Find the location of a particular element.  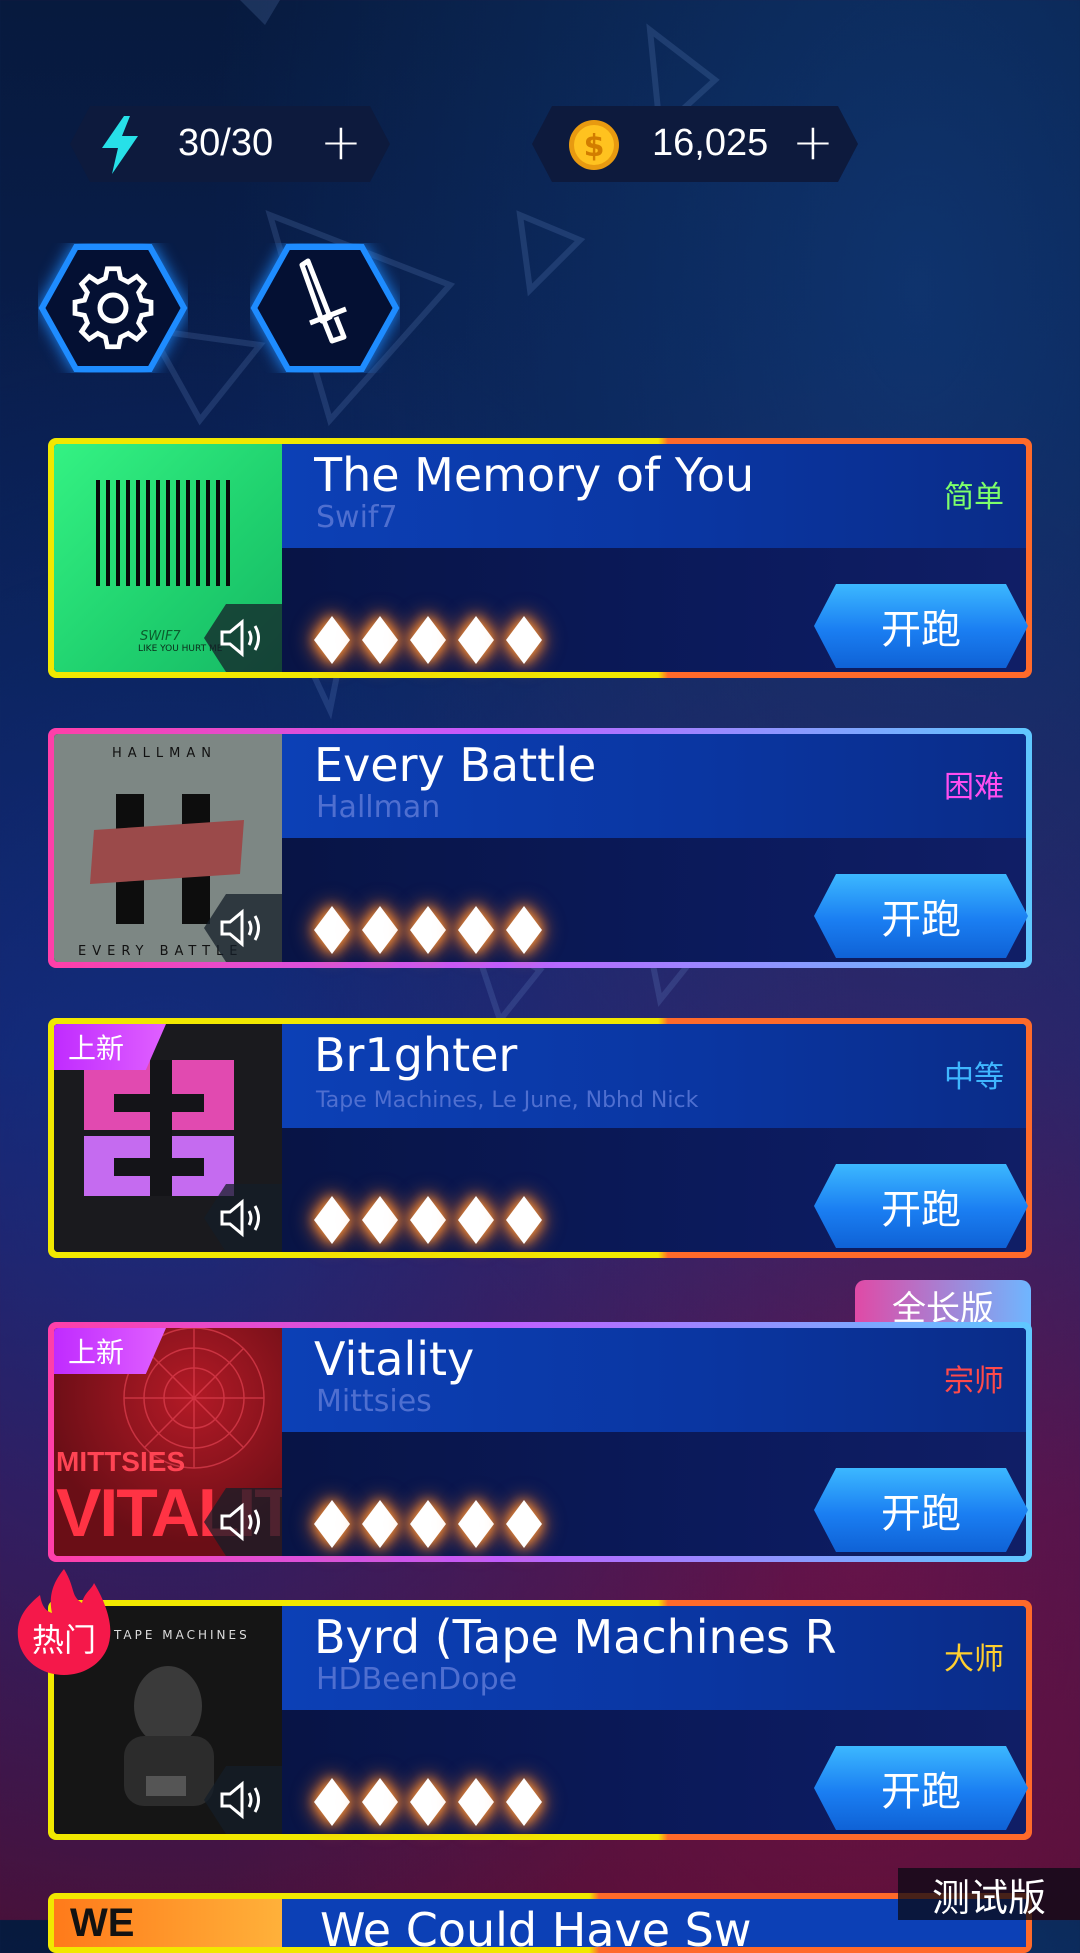

coin-value: 16,025 is located at coordinates (710, 143).